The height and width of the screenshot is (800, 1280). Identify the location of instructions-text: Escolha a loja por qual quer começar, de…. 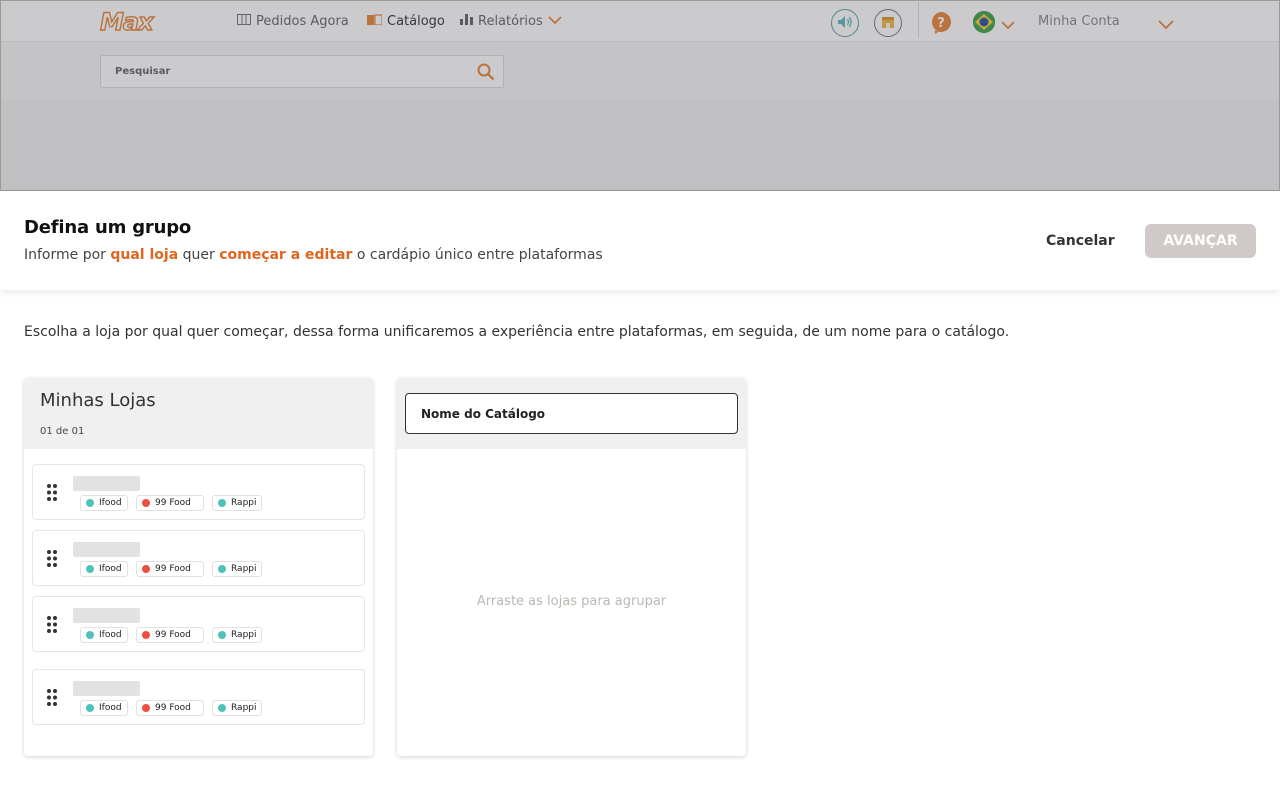
(517, 332).